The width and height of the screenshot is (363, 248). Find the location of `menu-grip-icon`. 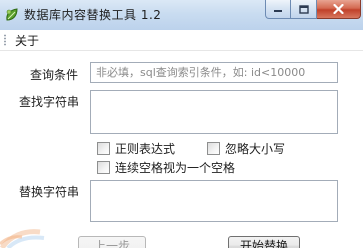

menu-grip-icon is located at coordinates (5, 40).